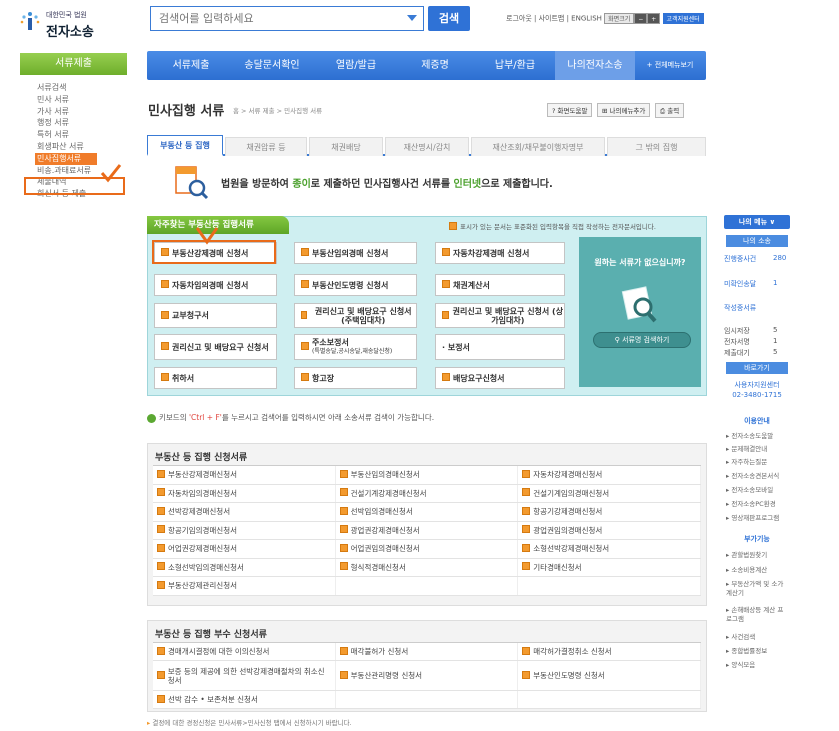 The width and height of the screenshot is (839, 731). I want to click on doc-link: 보증 등의 제공에 의한 선박강제경매절차의 취소신청서, so click(244, 675).